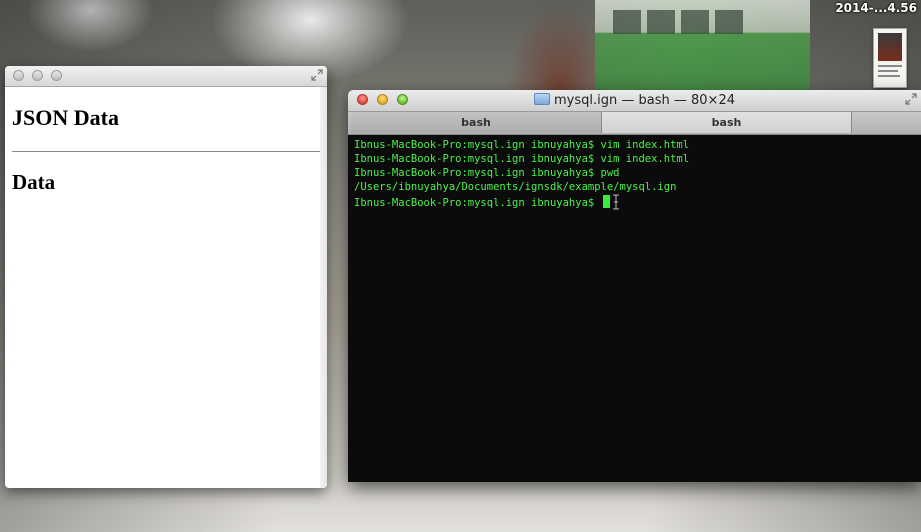 The width and height of the screenshot is (921, 532). I want to click on terminal-title: mysql.ign — bash — 80×24, so click(634, 100).